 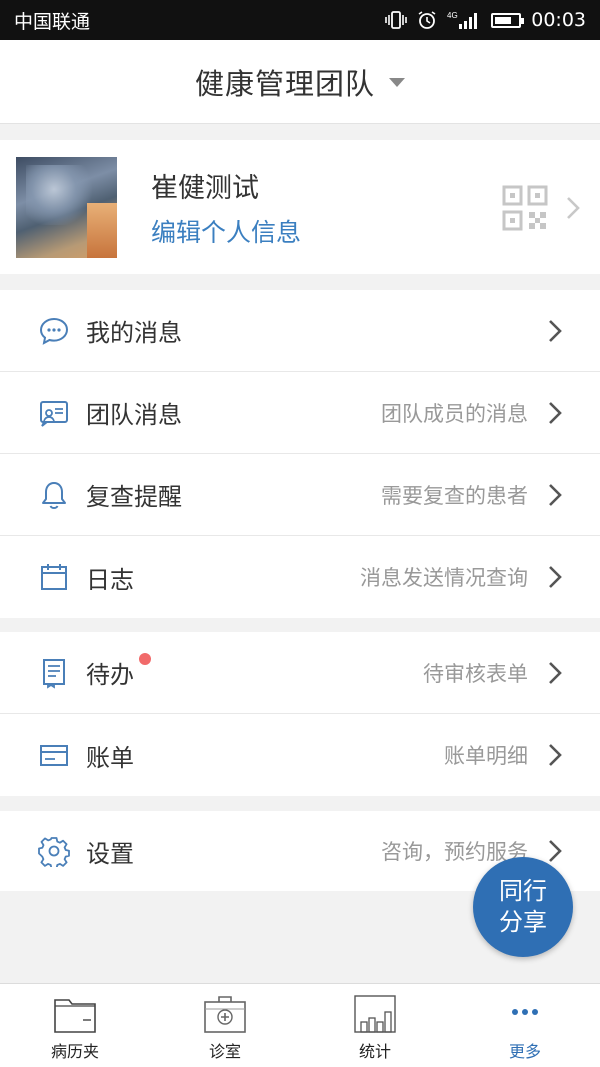 I want to click on alarm-icon, so click(x=427, y=20).